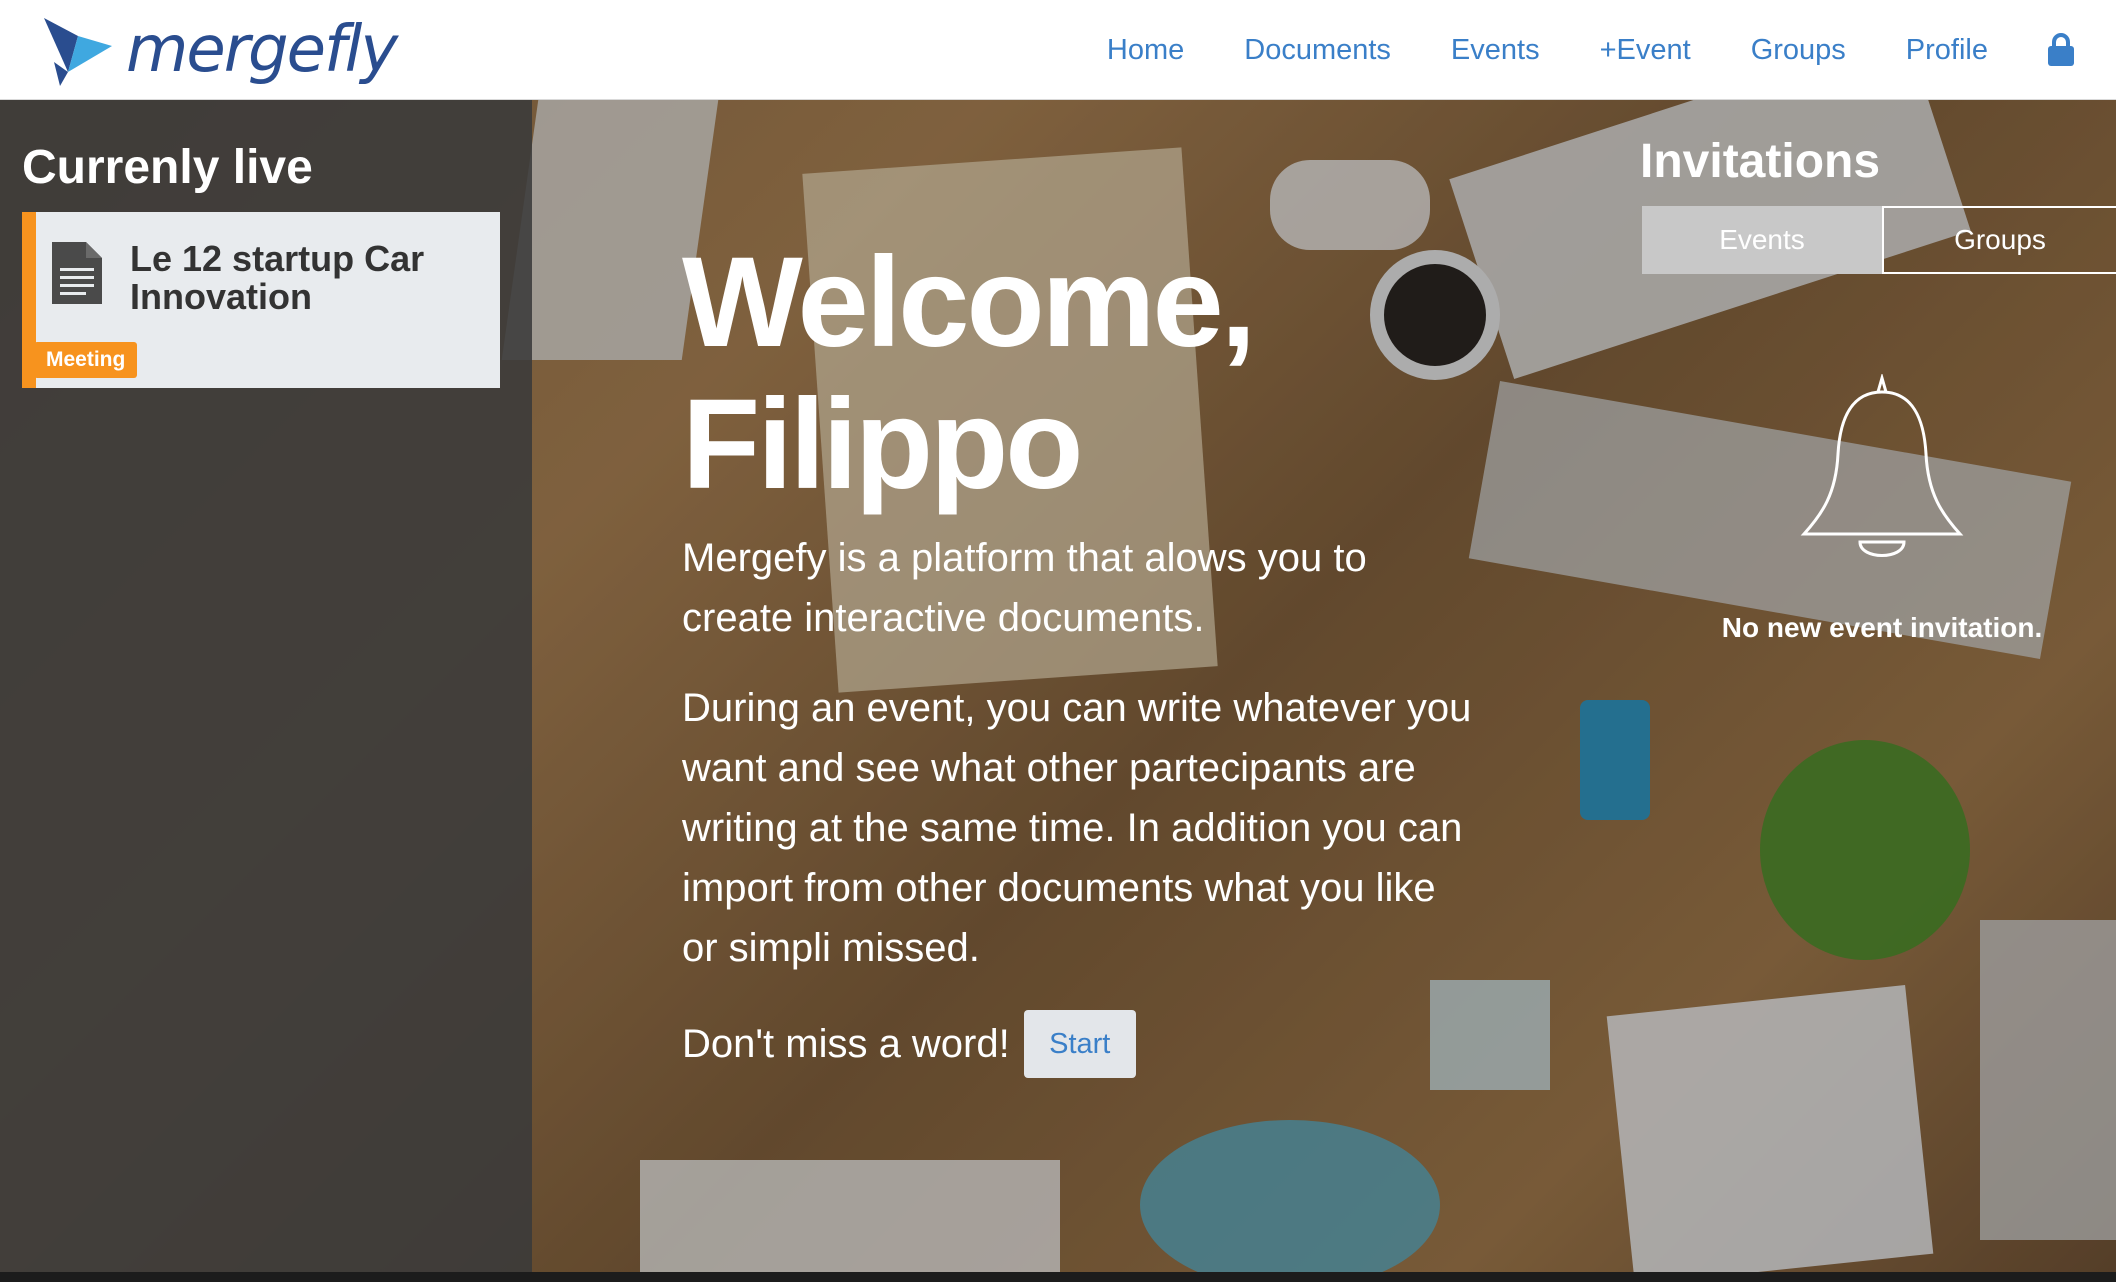 This screenshot has width=2116, height=1282. I want to click on cta-text: Don't miss a word!, so click(846, 1043).